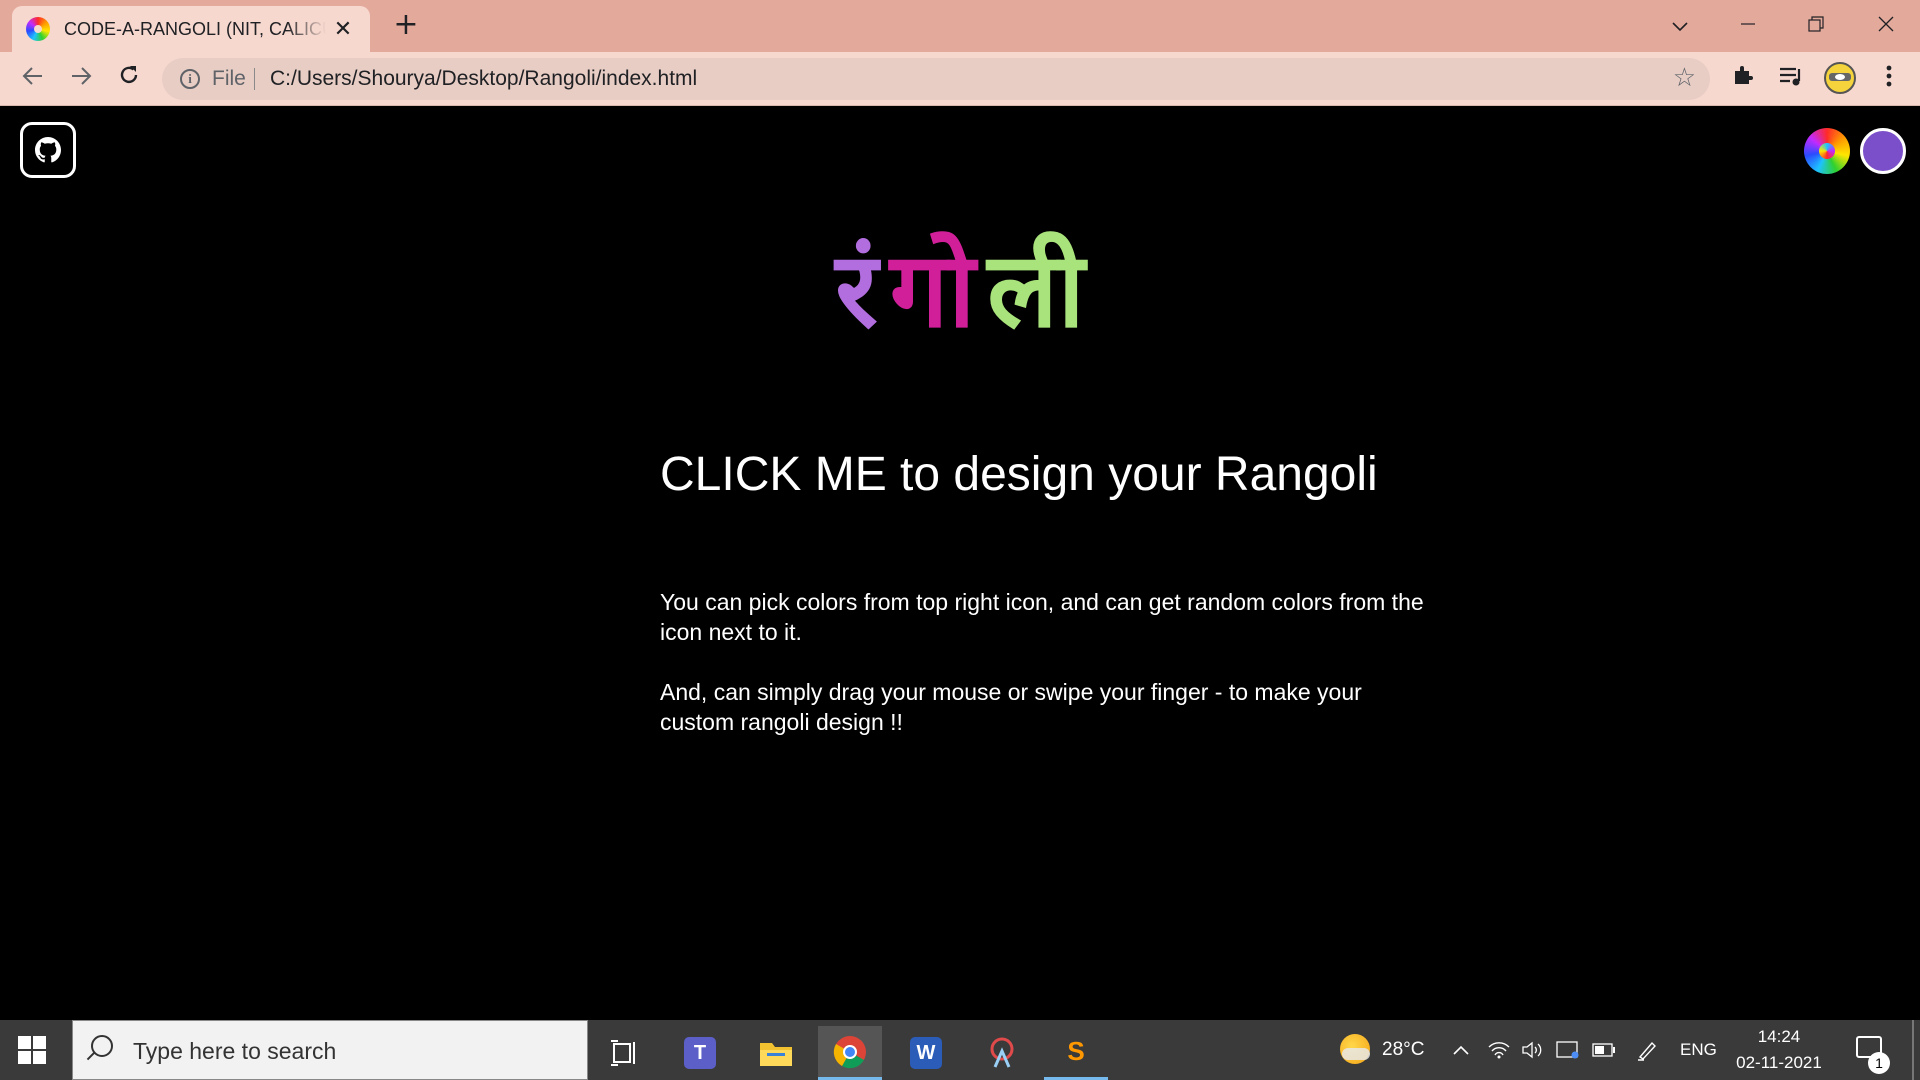 The image size is (1920, 1080). What do you see at coordinates (1879, 1063) in the screenshot?
I see `notification-count-badge: 1` at bounding box center [1879, 1063].